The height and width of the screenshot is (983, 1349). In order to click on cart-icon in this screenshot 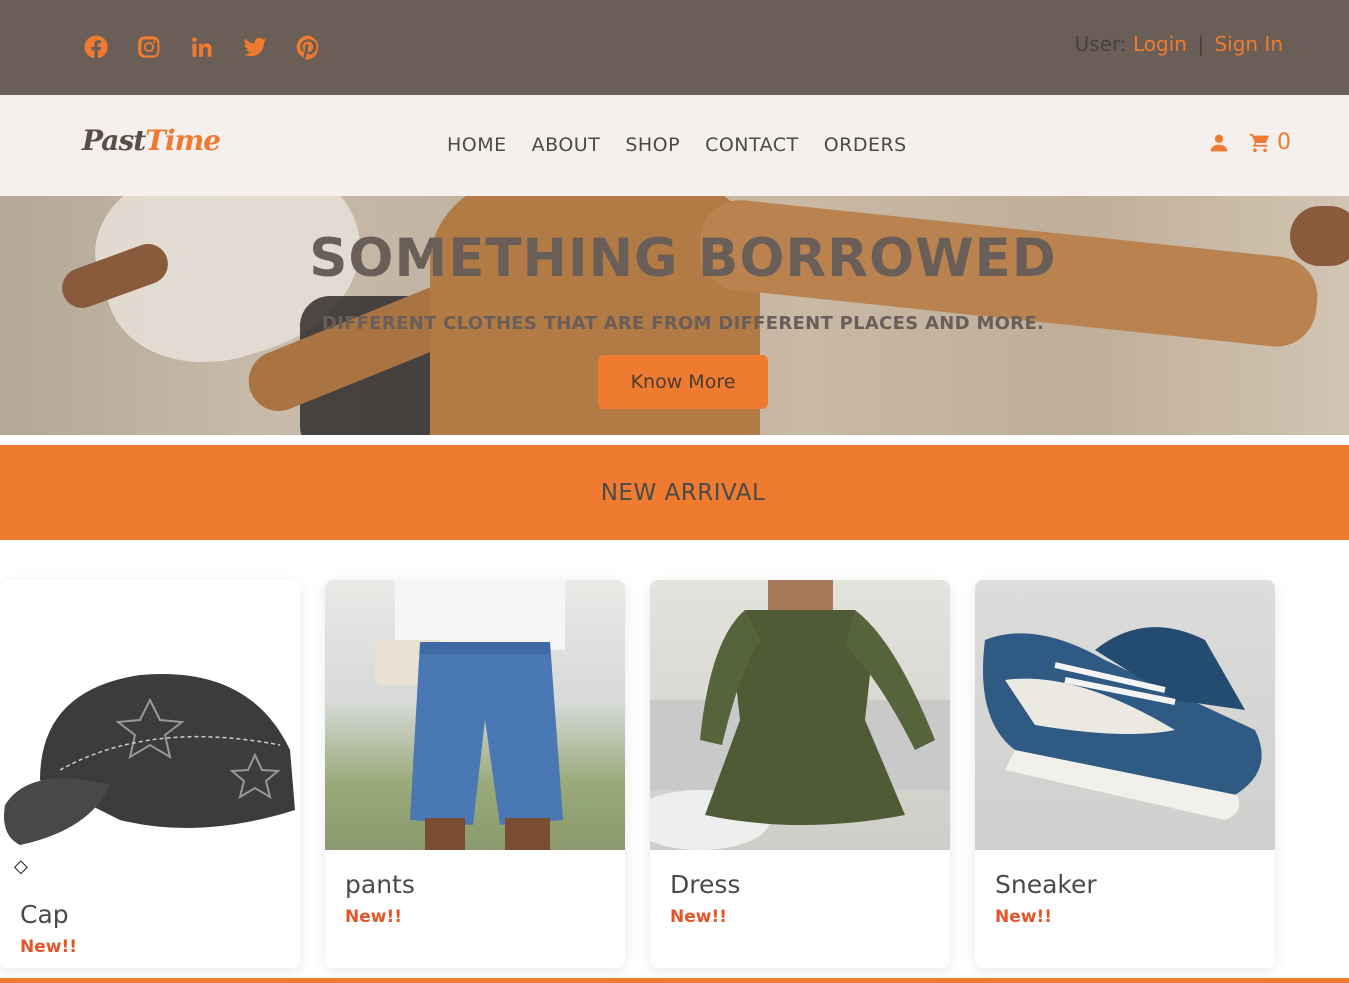, I will do `click(1259, 142)`.